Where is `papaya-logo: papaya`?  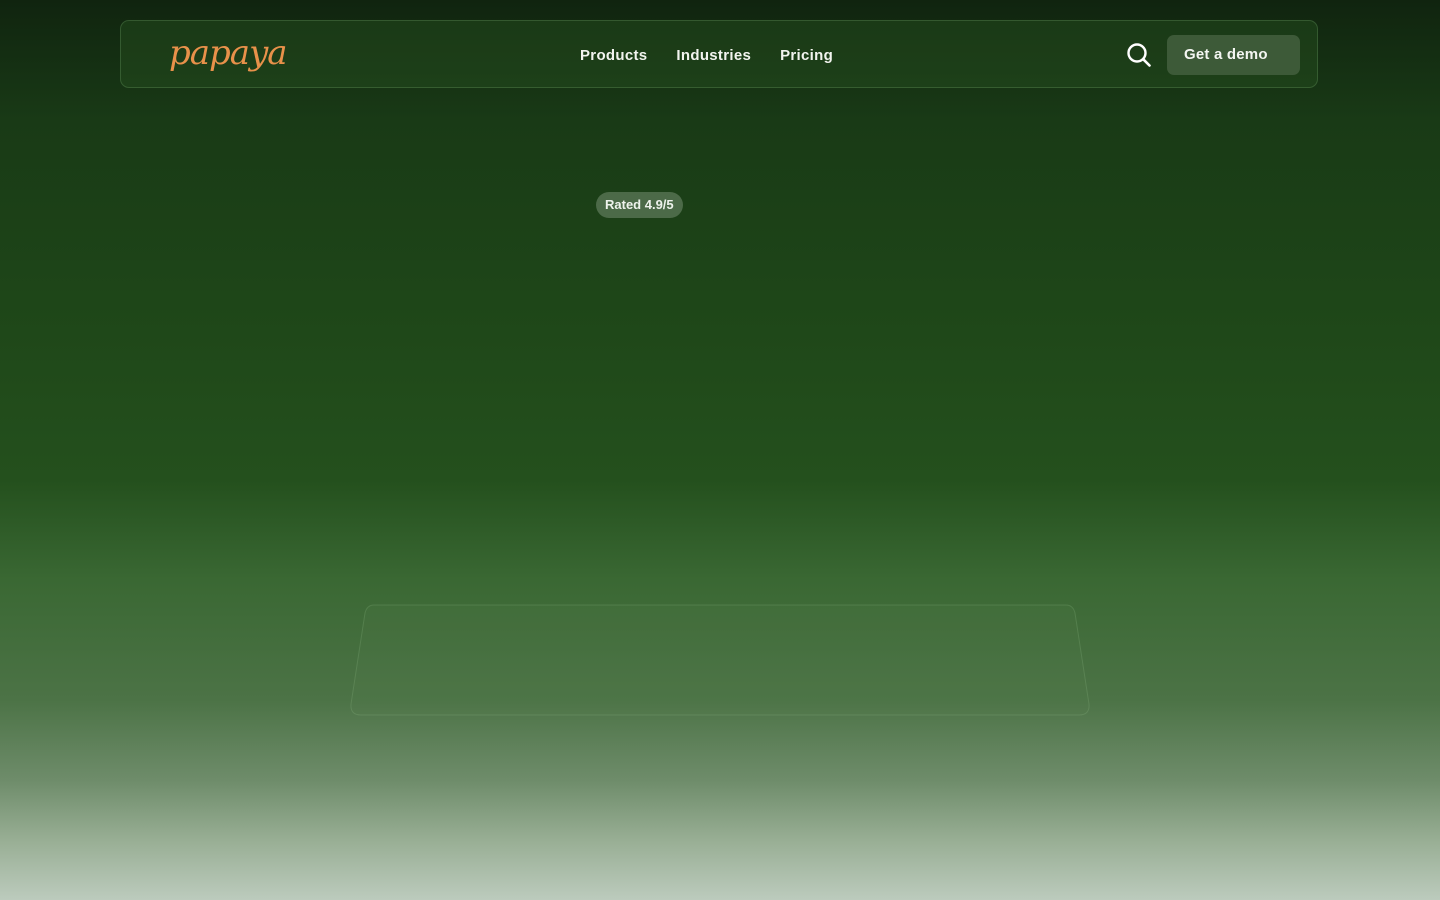
papaya-logo: papaya is located at coordinates (231, 55).